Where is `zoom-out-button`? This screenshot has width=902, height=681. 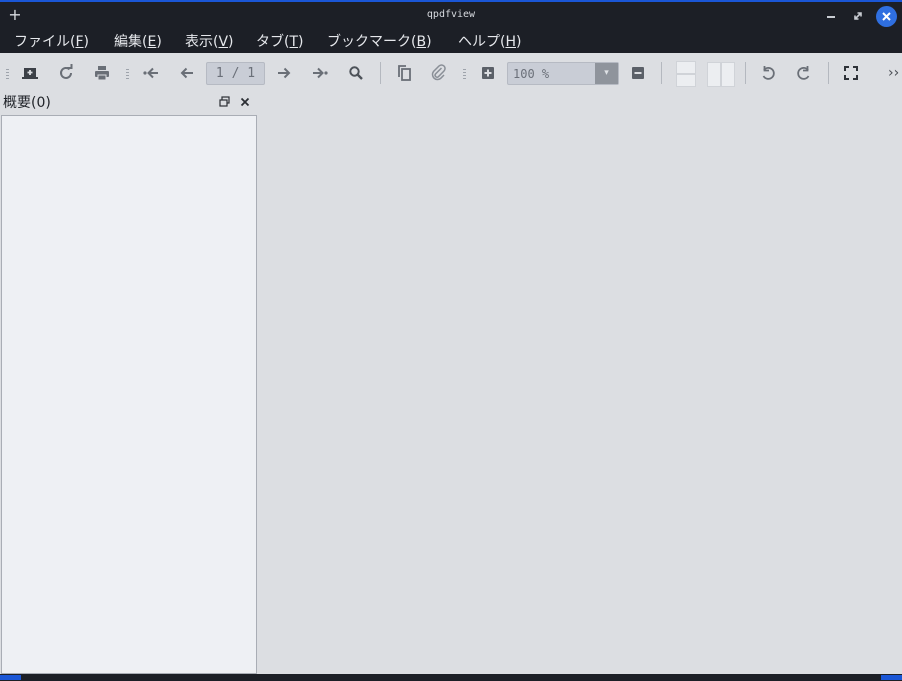
zoom-out-button is located at coordinates (638, 73).